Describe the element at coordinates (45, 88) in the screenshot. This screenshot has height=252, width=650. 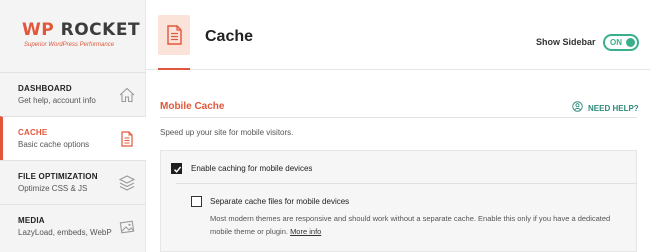
I see `sidebar-item-title: DASHBOARD` at that location.